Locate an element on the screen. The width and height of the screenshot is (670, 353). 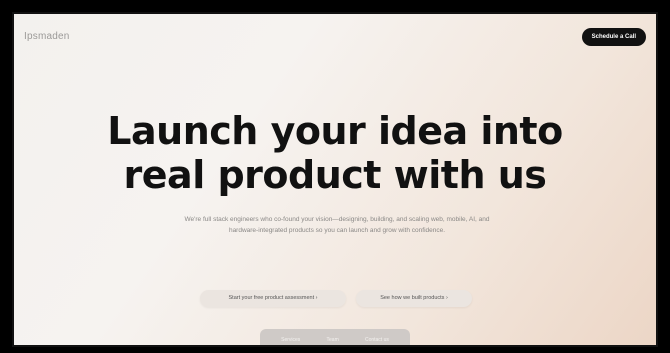
headline-line-2: real product with us is located at coordinates (335, 175).